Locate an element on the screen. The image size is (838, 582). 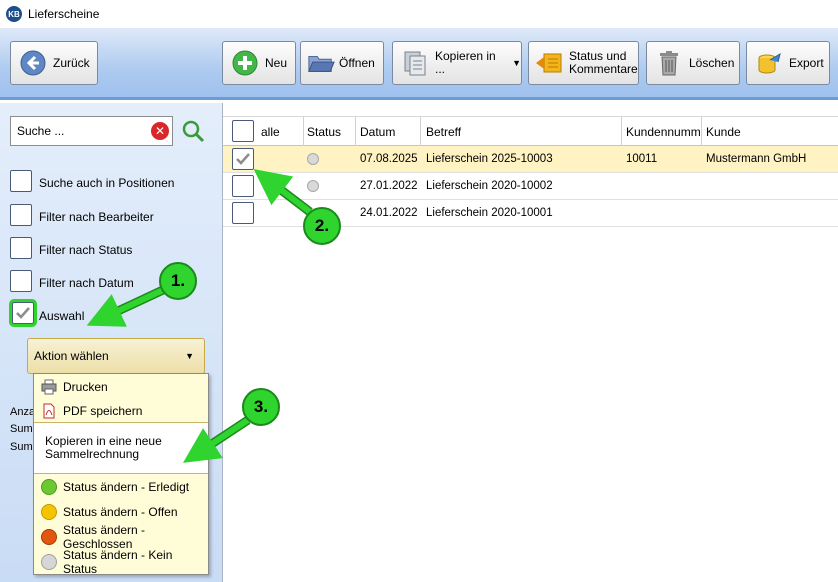
column-header-status: Status is located at coordinates (324, 132).